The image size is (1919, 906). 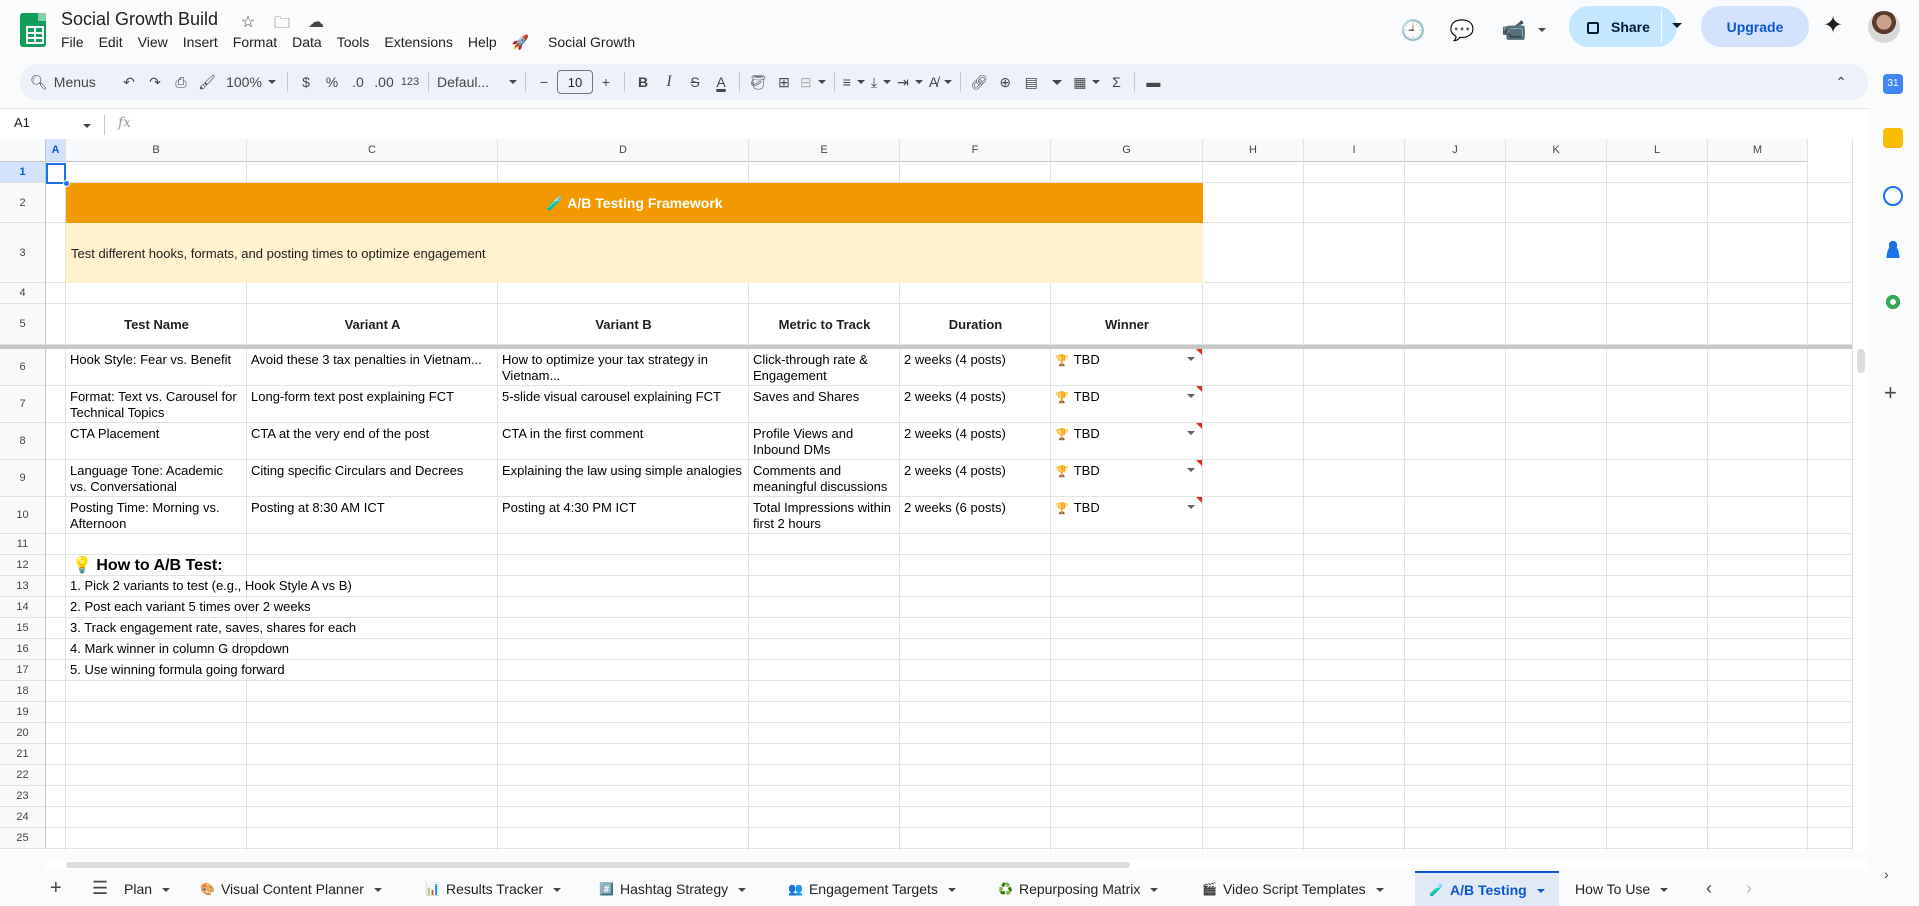 What do you see at coordinates (1293, 888) in the screenshot?
I see `tab-video-script-templates: 🎬 Video Script Templates` at bounding box center [1293, 888].